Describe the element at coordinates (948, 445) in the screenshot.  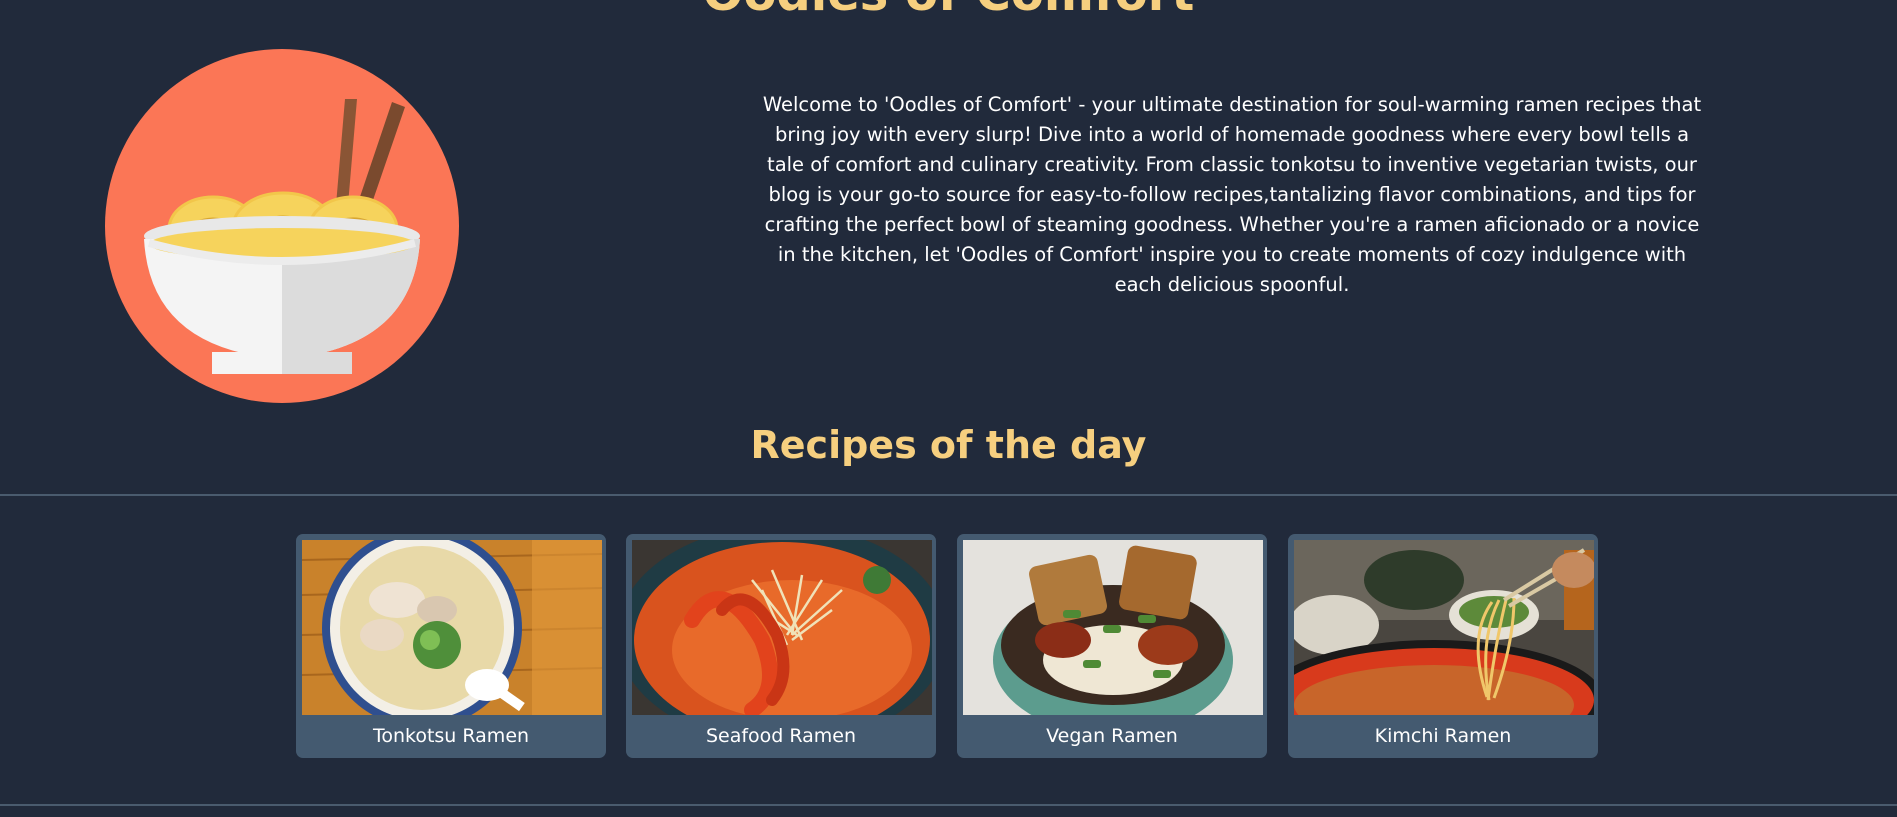
I see `section-title: Recipes of the day` at that location.